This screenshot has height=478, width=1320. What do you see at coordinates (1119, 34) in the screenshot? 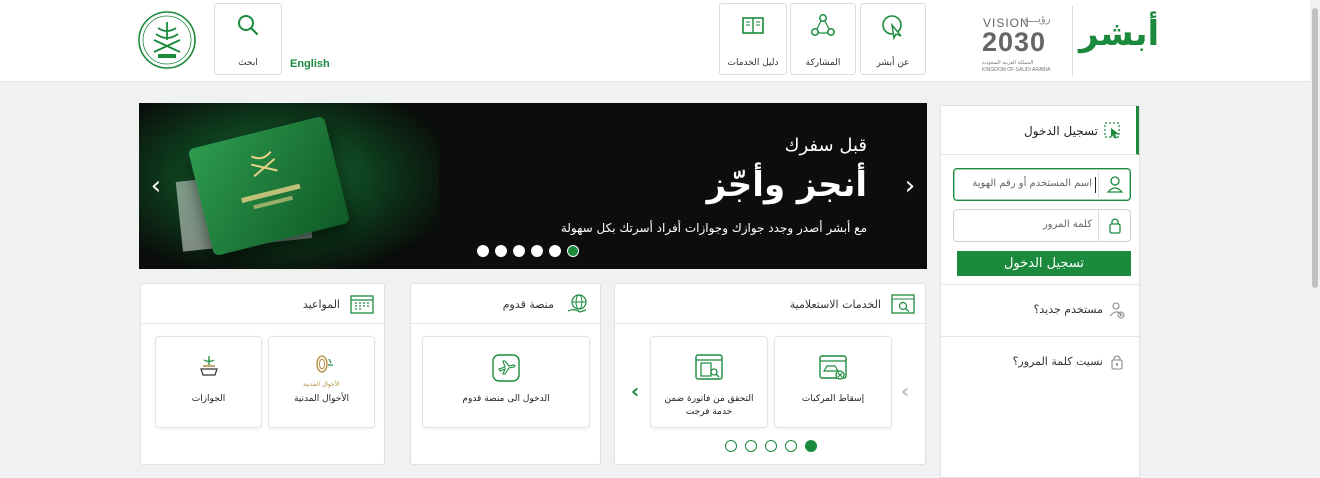
I see `absher-logo-text: أبشر` at bounding box center [1119, 34].